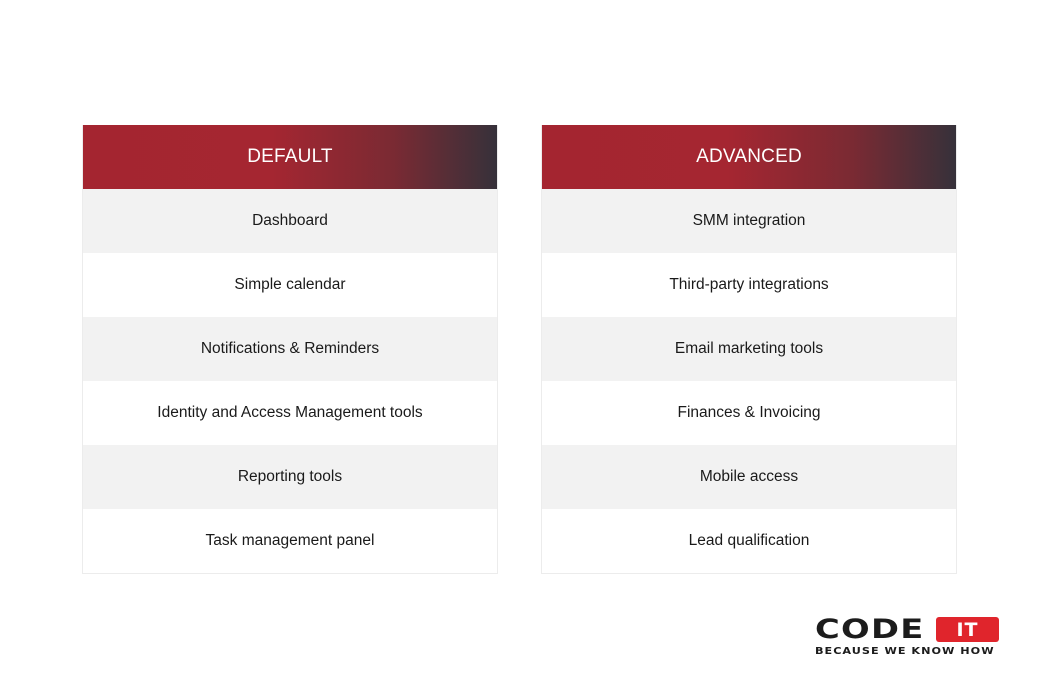 The height and width of the screenshot is (695, 1042). Describe the element at coordinates (290, 541) in the screenshot. I see `table-row: Task management panel` at that location.